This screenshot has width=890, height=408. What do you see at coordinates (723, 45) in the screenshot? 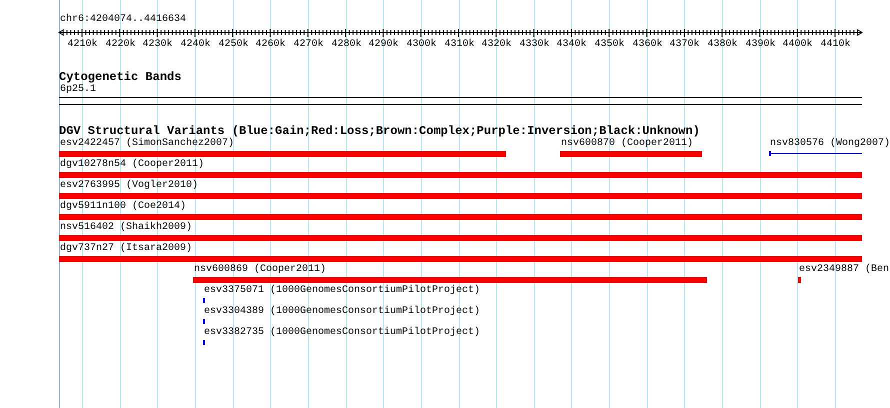
I see `ruler-tick-label: 4380k` at bounding box center [723, 45].